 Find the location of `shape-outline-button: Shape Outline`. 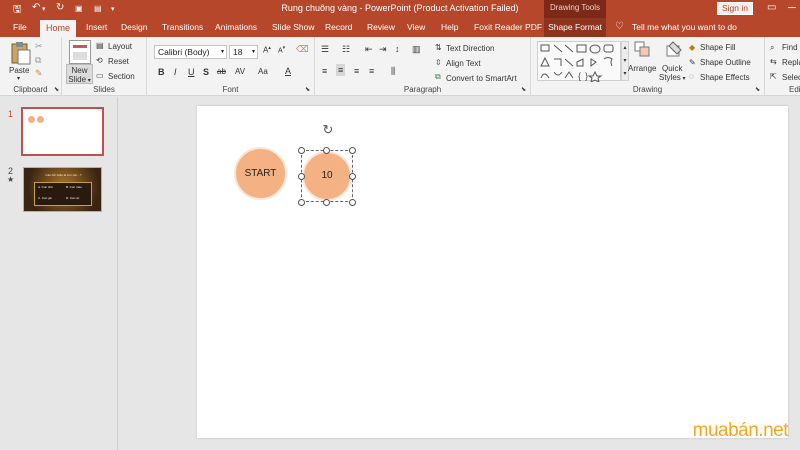

shape-outline-button: Shape Outline is located at coordinates (725, 62).